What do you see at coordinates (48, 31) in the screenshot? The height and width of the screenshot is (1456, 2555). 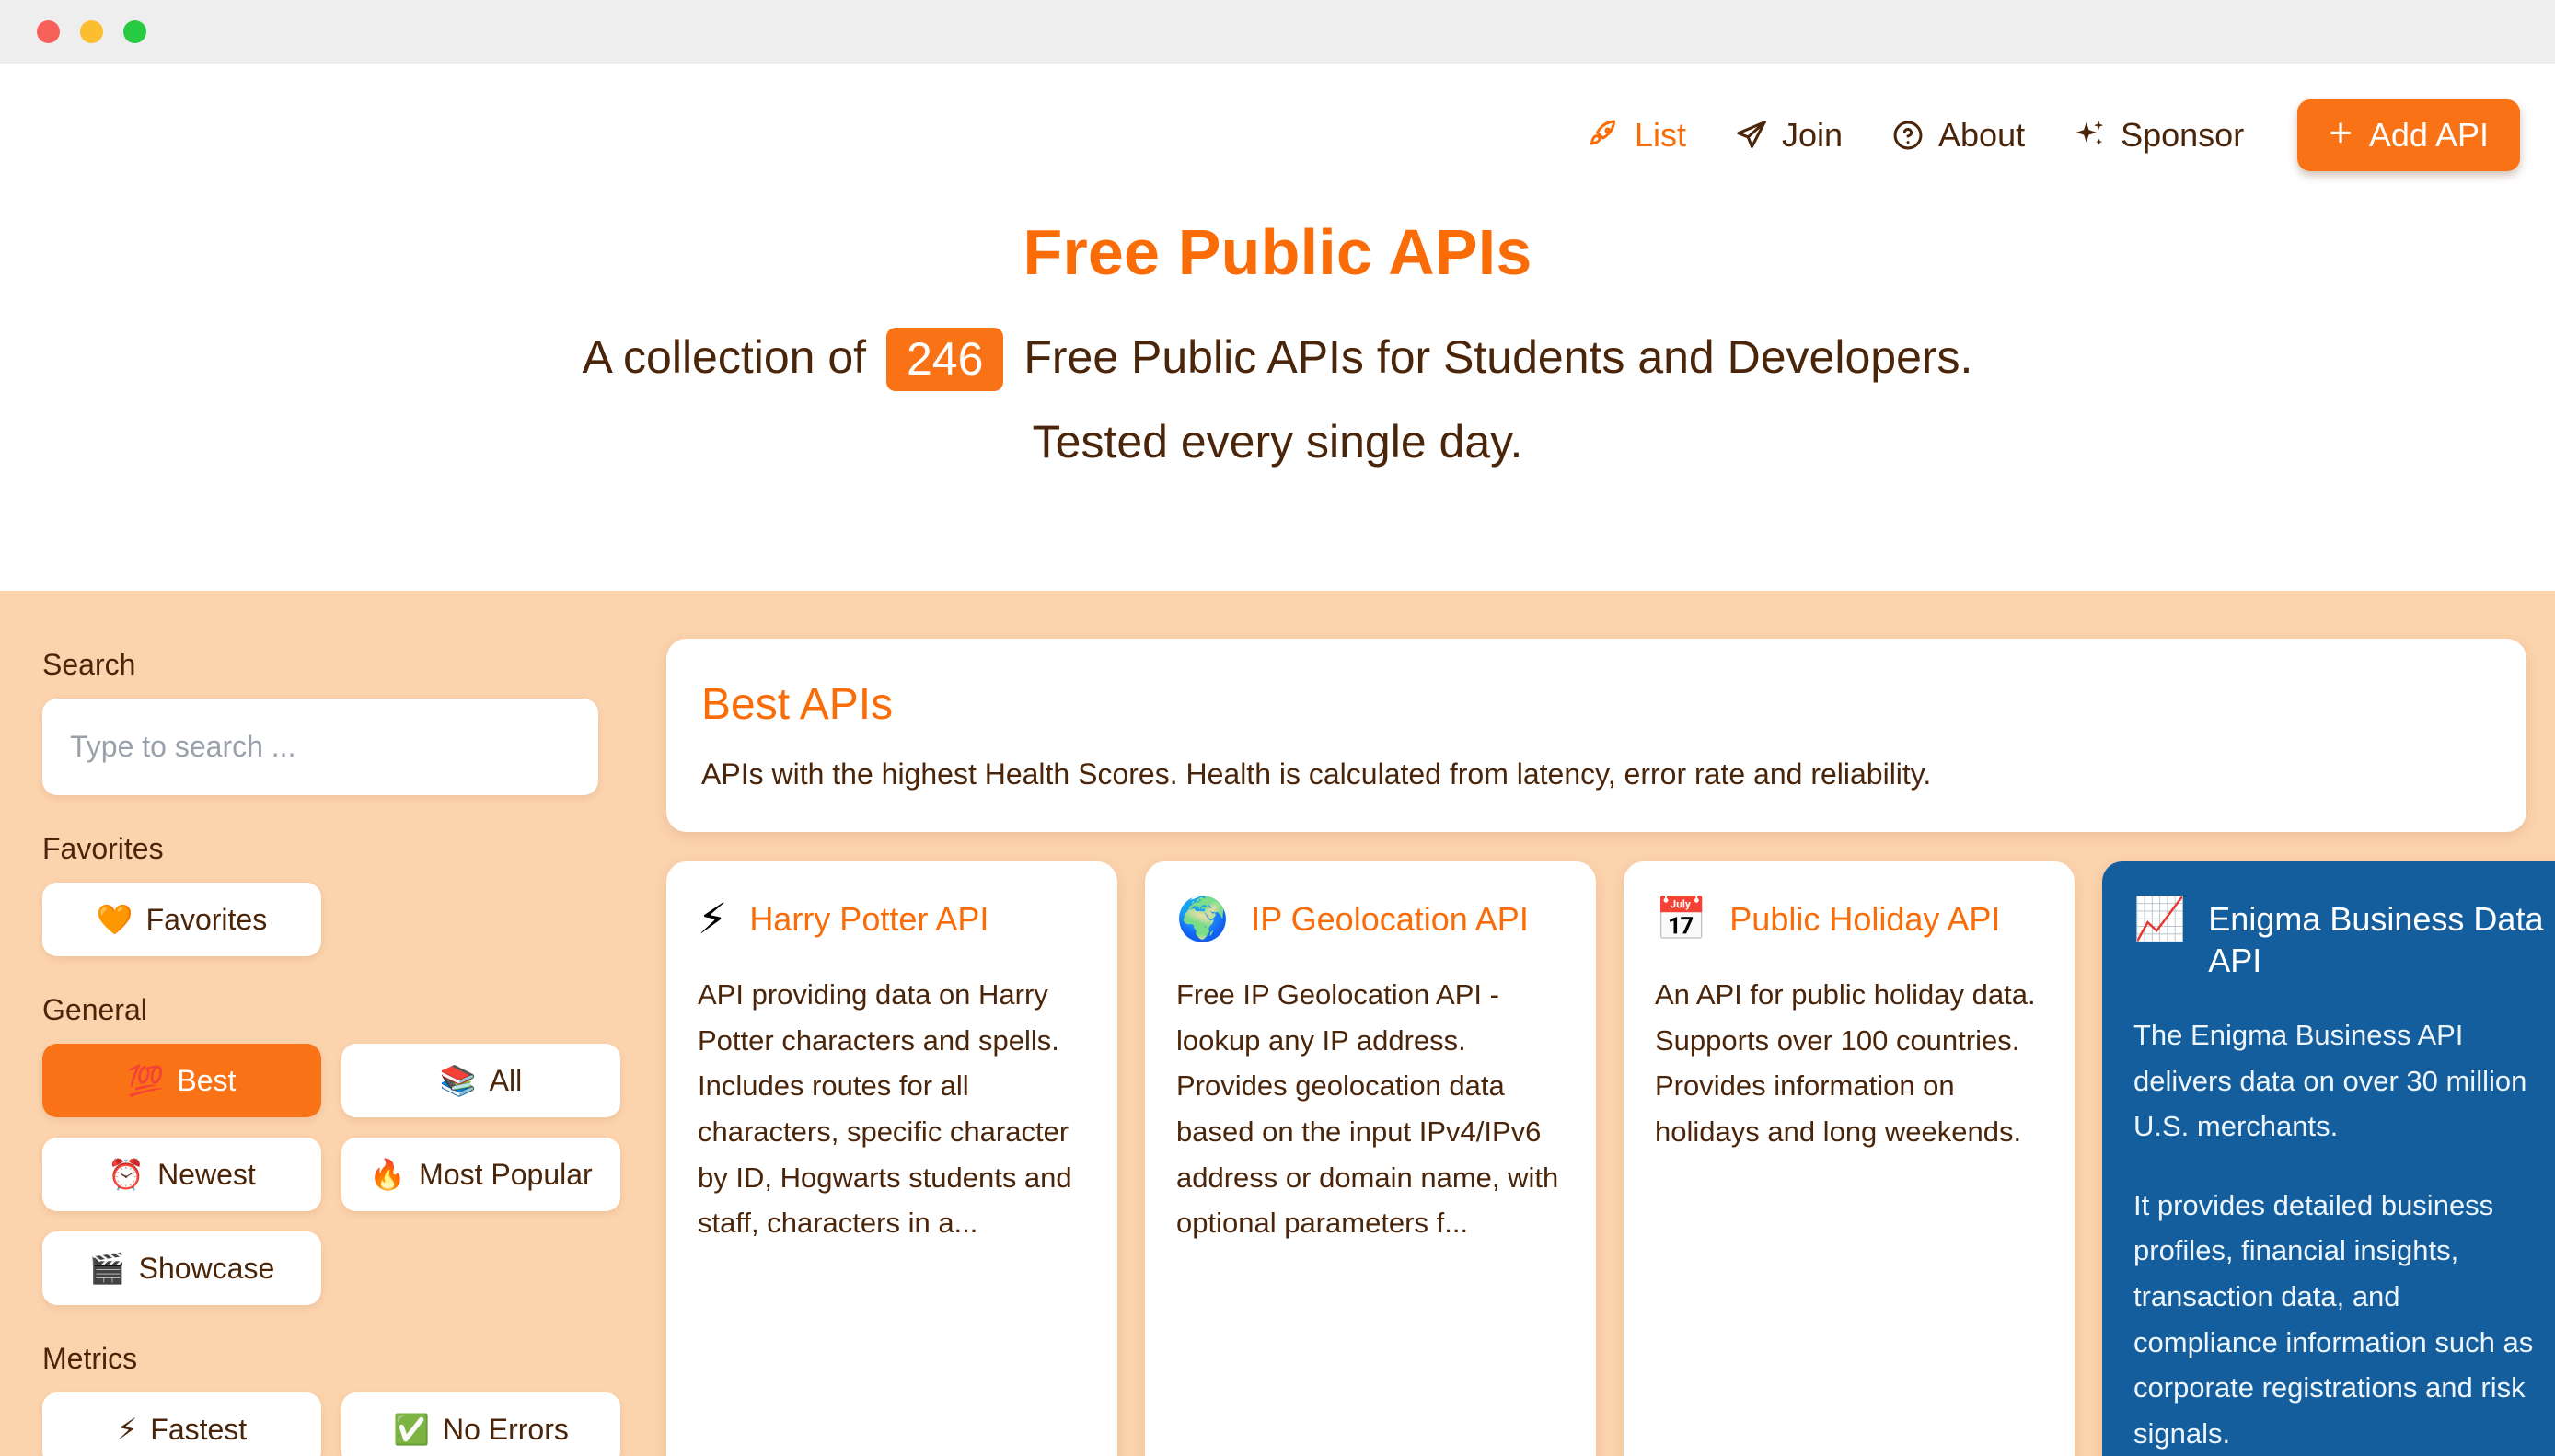 I see `close-window-button` at bounding box center [48, 31].